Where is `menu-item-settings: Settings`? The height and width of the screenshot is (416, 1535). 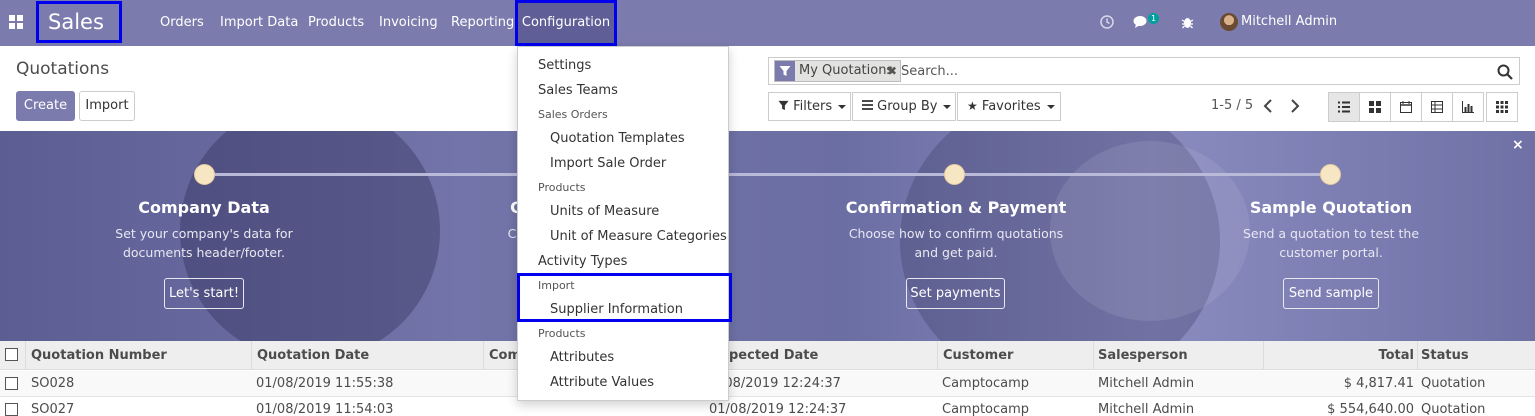
menu-item-settings: Settings is located at coordinates (623, 66).